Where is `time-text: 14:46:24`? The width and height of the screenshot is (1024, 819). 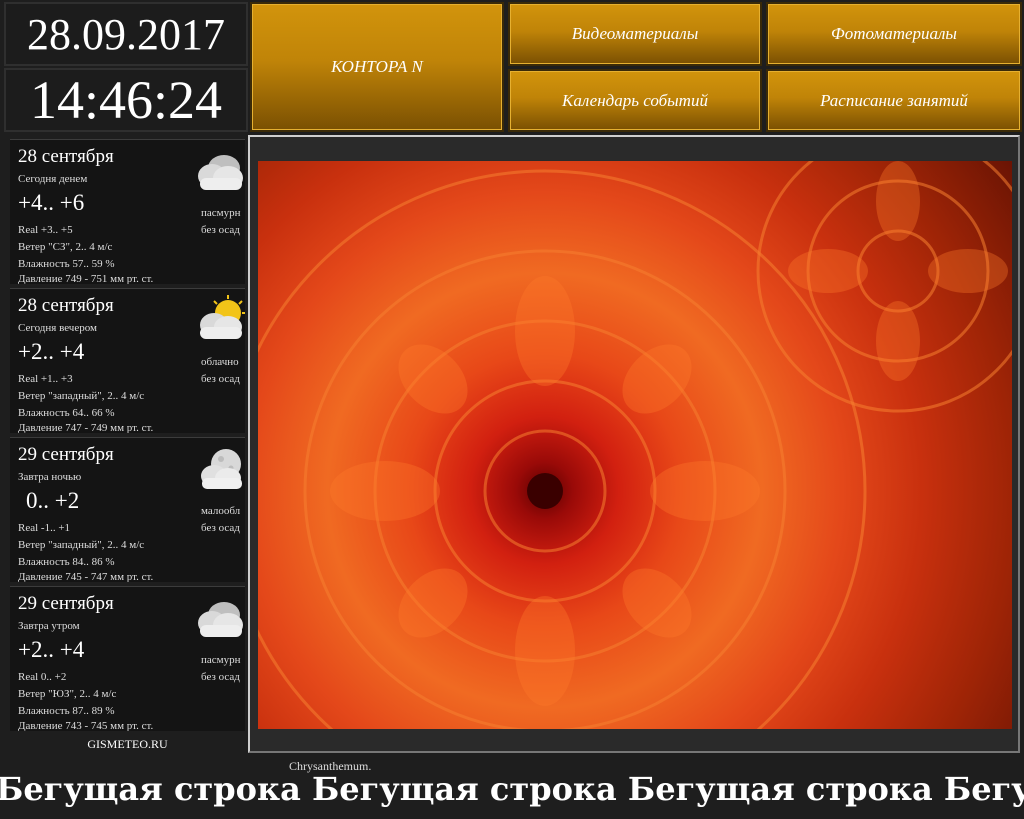
time-text: 14:46:24 is located at coordinates (125, 100).